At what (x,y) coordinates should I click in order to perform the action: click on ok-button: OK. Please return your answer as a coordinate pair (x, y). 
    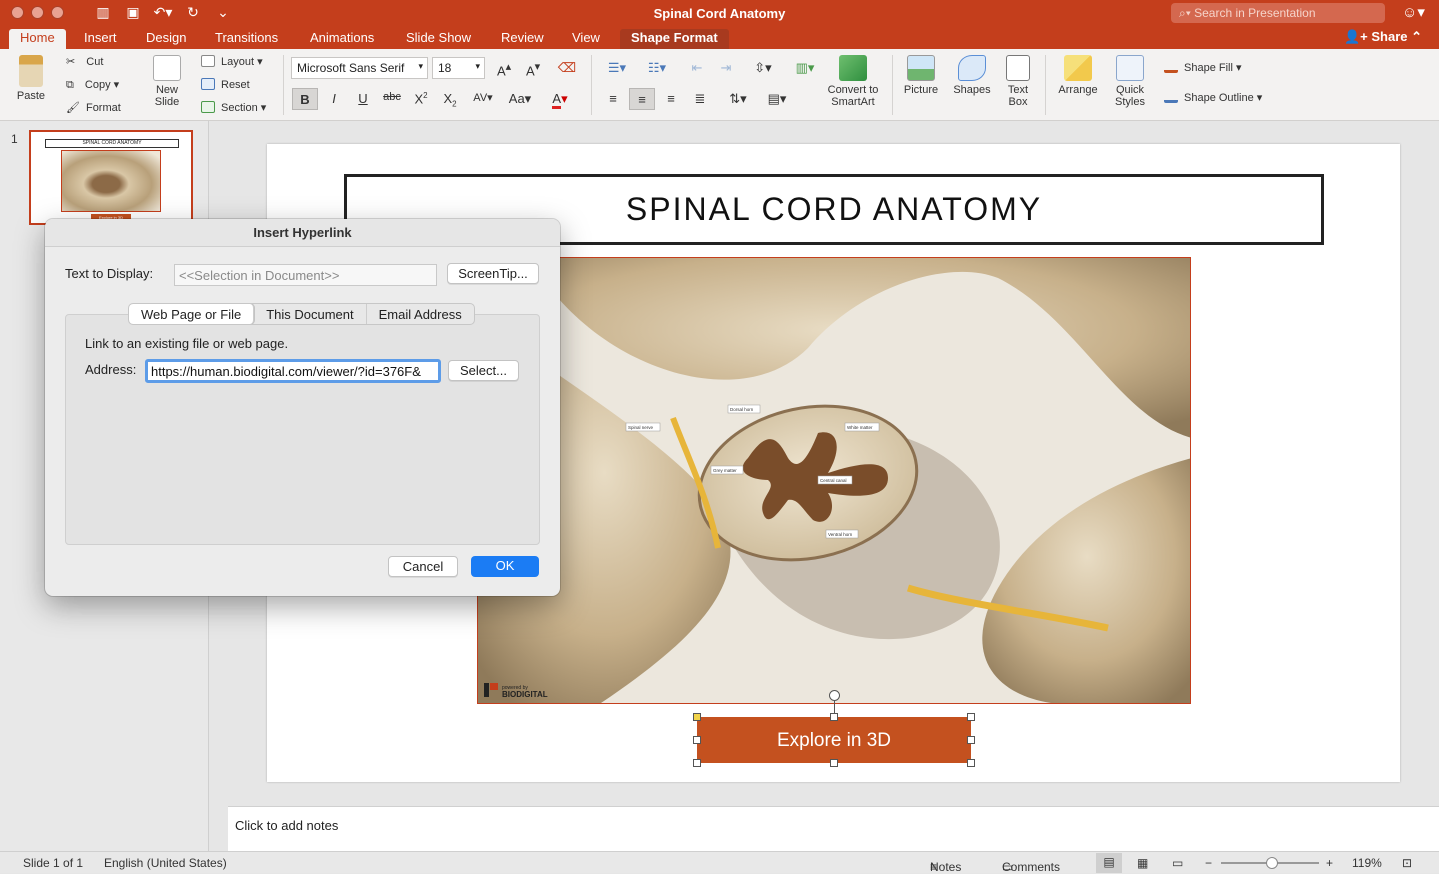
    Looking at the image, I should click on (505, 566).